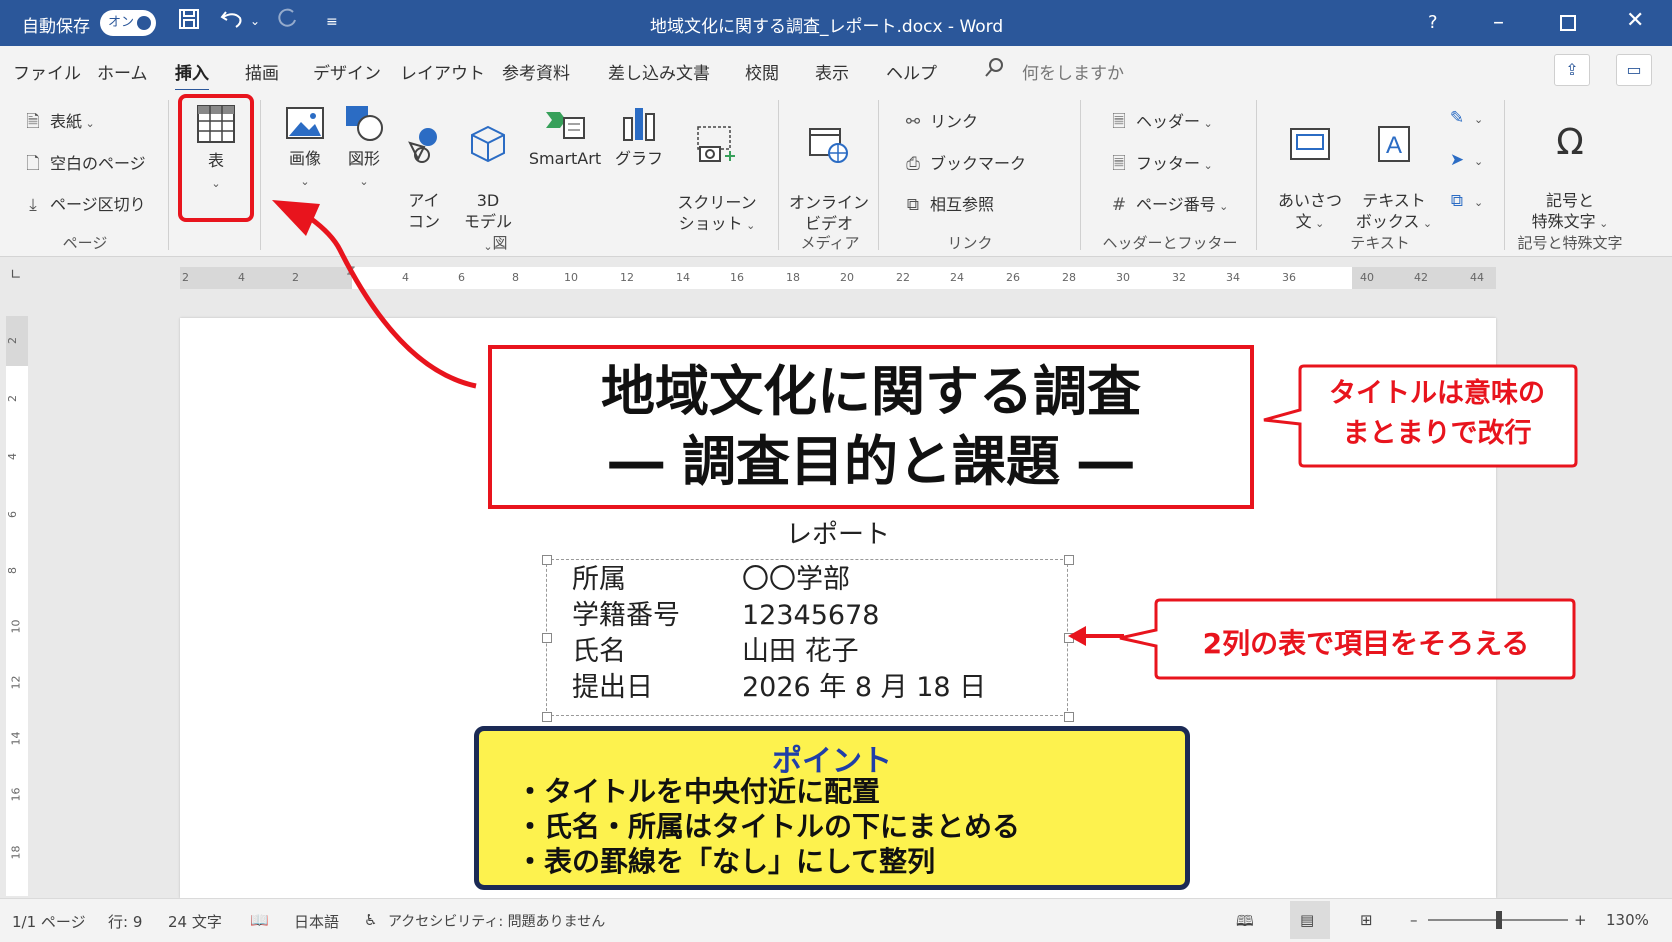  Describe the element at coordinates (305, 148) in the screenshot. I see `picture-button: 画像 ⌄` at that location.